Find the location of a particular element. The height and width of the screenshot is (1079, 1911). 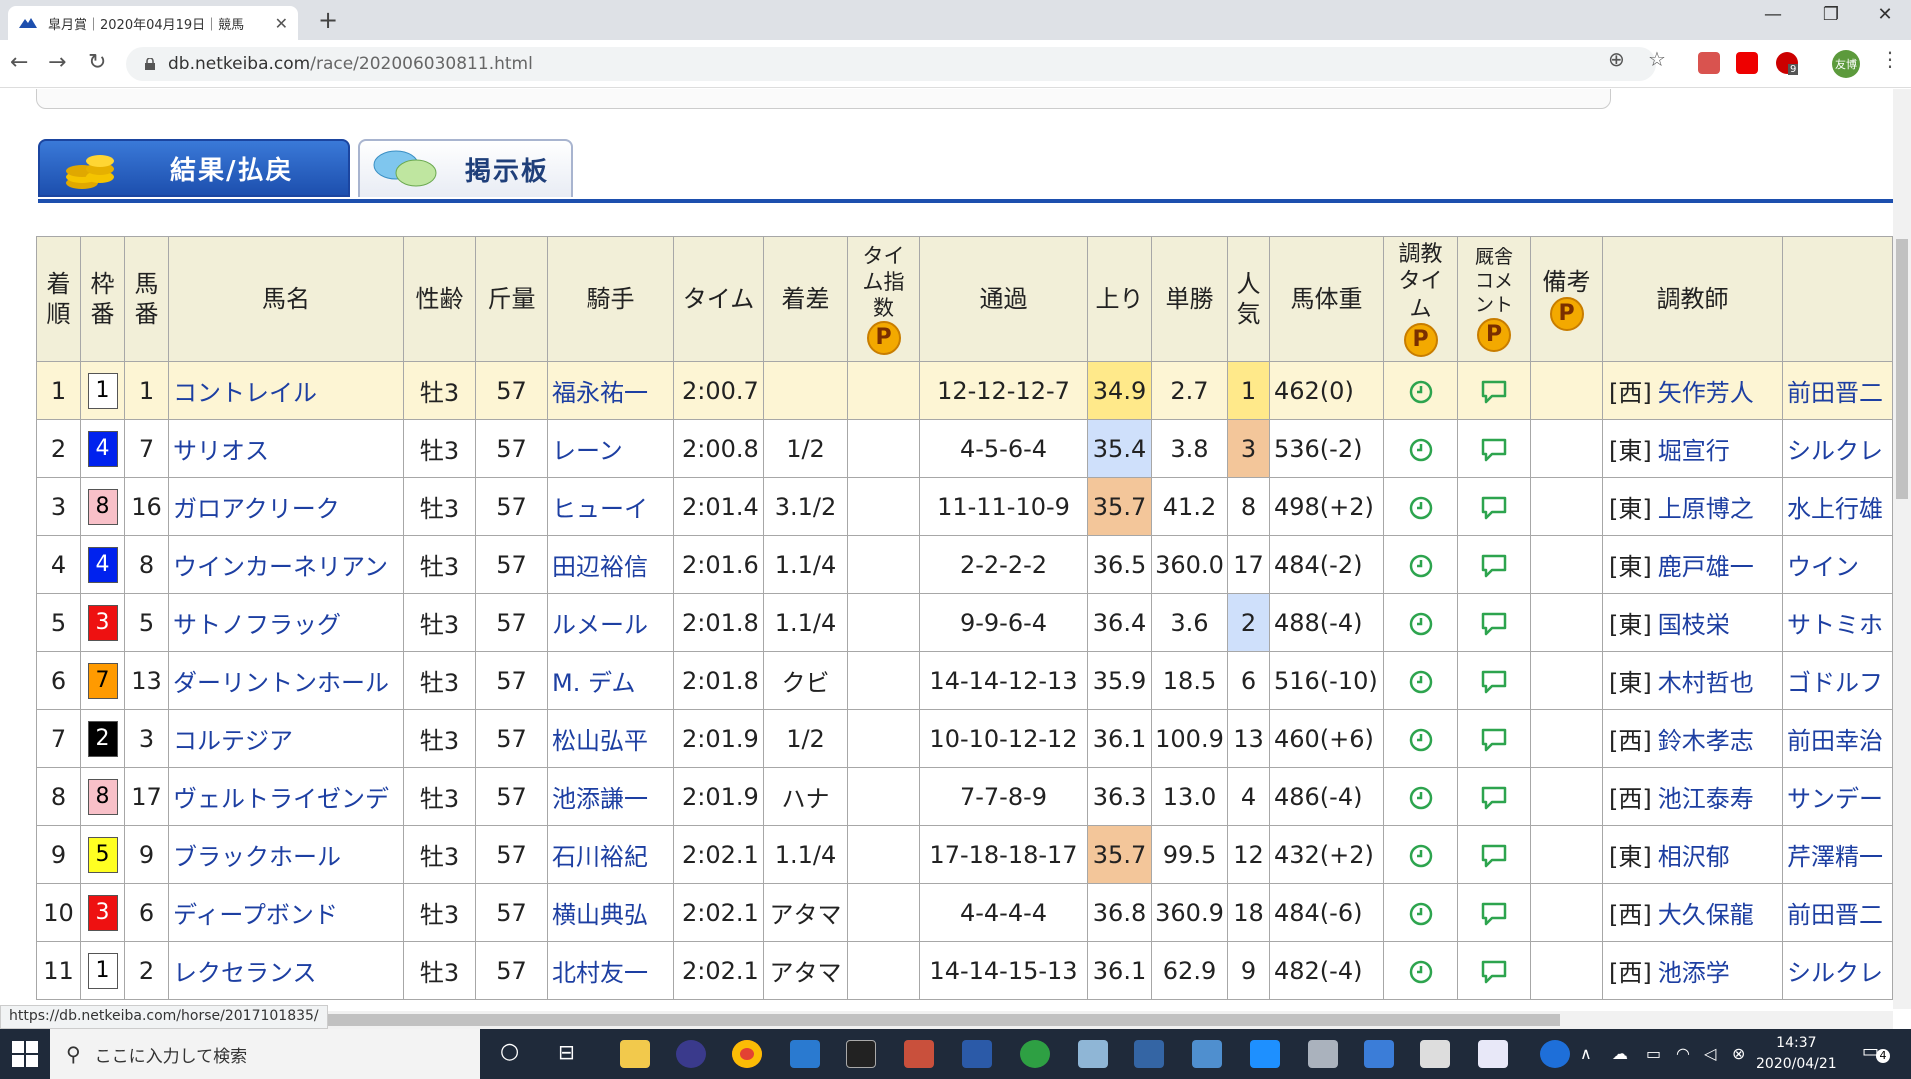

tab-board: 掲示板 is located at coordinates (465, 168).